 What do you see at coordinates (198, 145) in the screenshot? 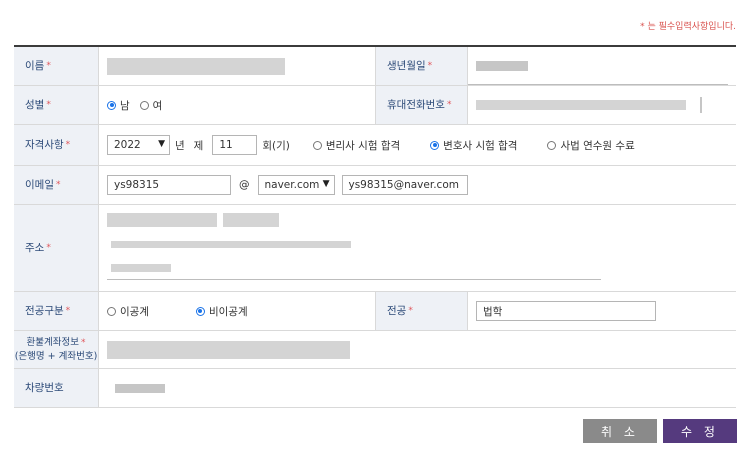
I see `round-prefix: 제` at bounding box center [198, 145].